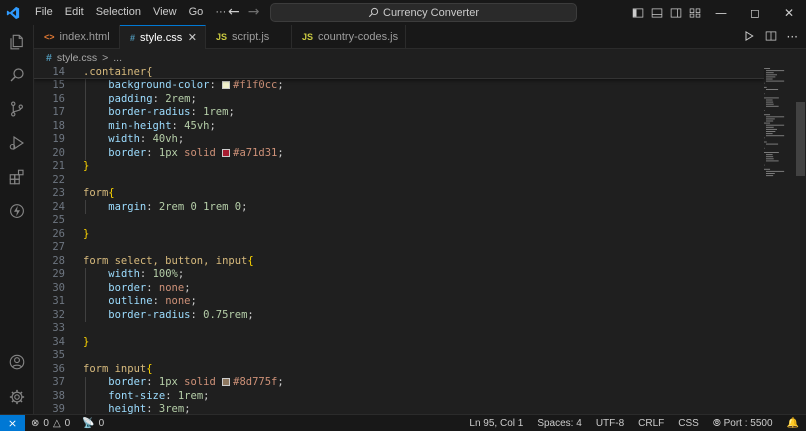  I want to click on code-token: solid, so click(200, 382).